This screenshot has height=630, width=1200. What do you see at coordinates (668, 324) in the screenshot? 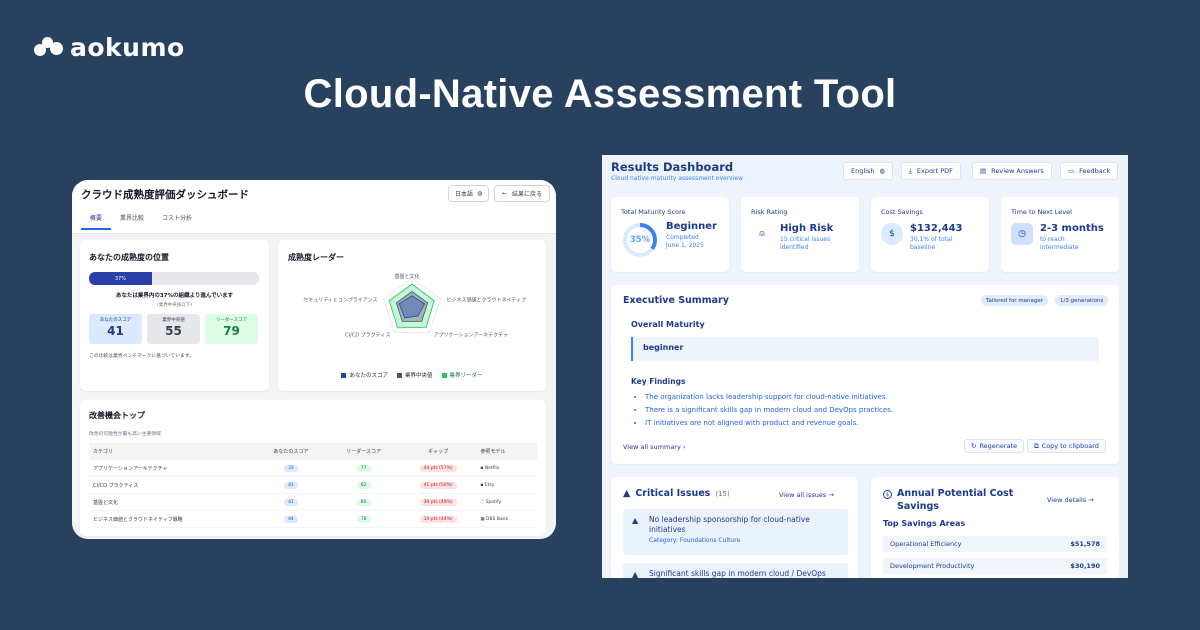
I see `overall-maturity-title: Overall Maturity` at bounding box center [668, 324].